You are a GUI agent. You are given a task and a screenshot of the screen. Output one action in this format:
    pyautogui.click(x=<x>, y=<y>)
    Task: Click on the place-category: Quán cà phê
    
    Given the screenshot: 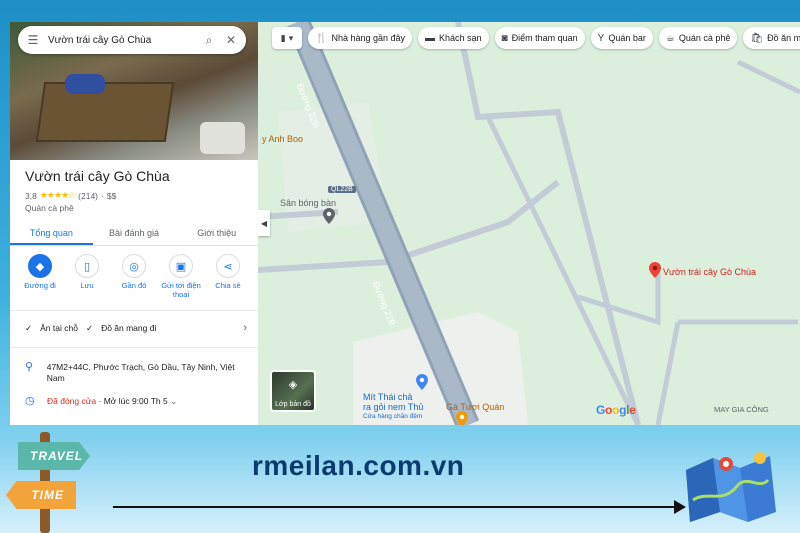 What is the action you would take?
    pyautogui.click(x=49, y=208)
    